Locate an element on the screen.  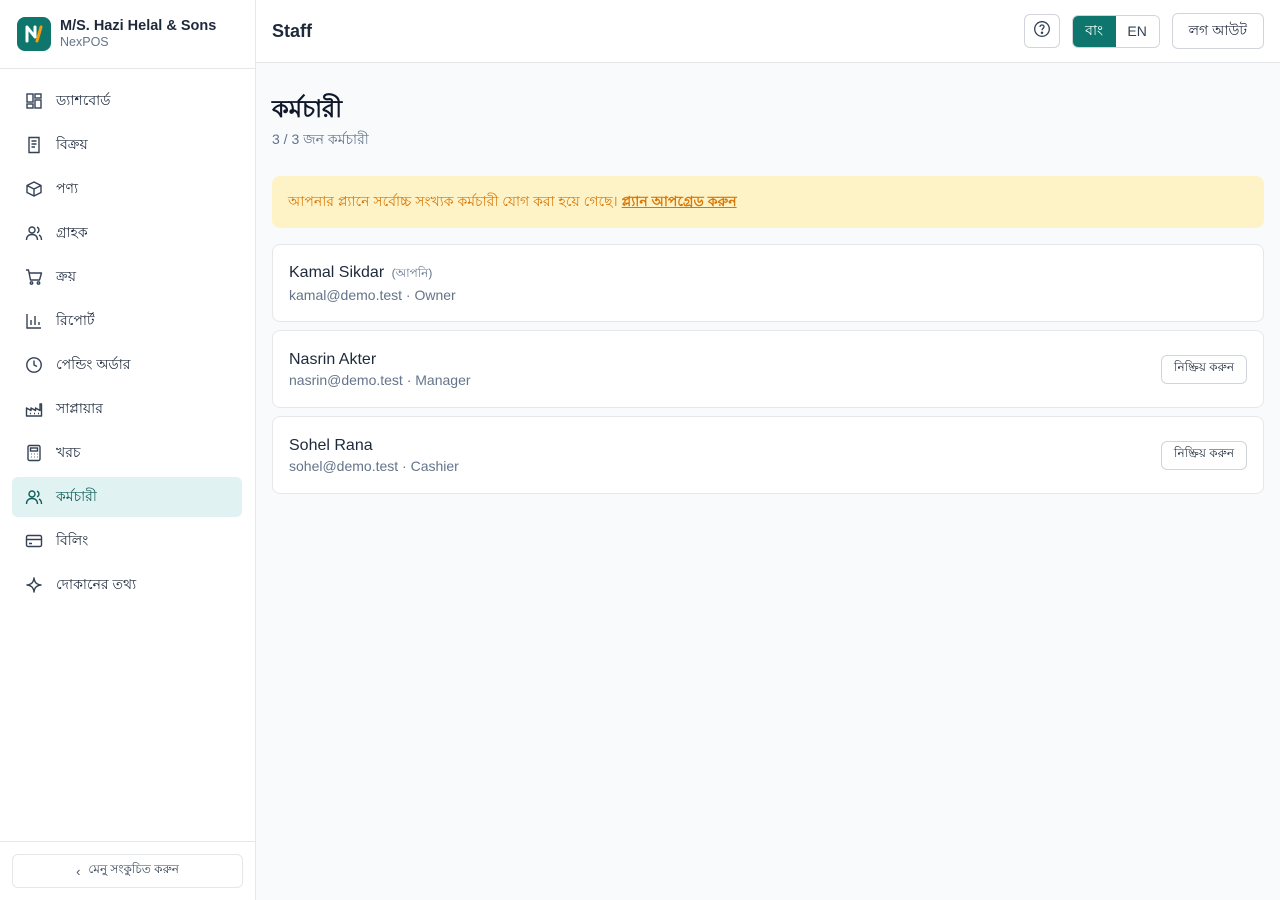
sidebar-item-staff: কর্মচারী is located at coordinates (127, 497).